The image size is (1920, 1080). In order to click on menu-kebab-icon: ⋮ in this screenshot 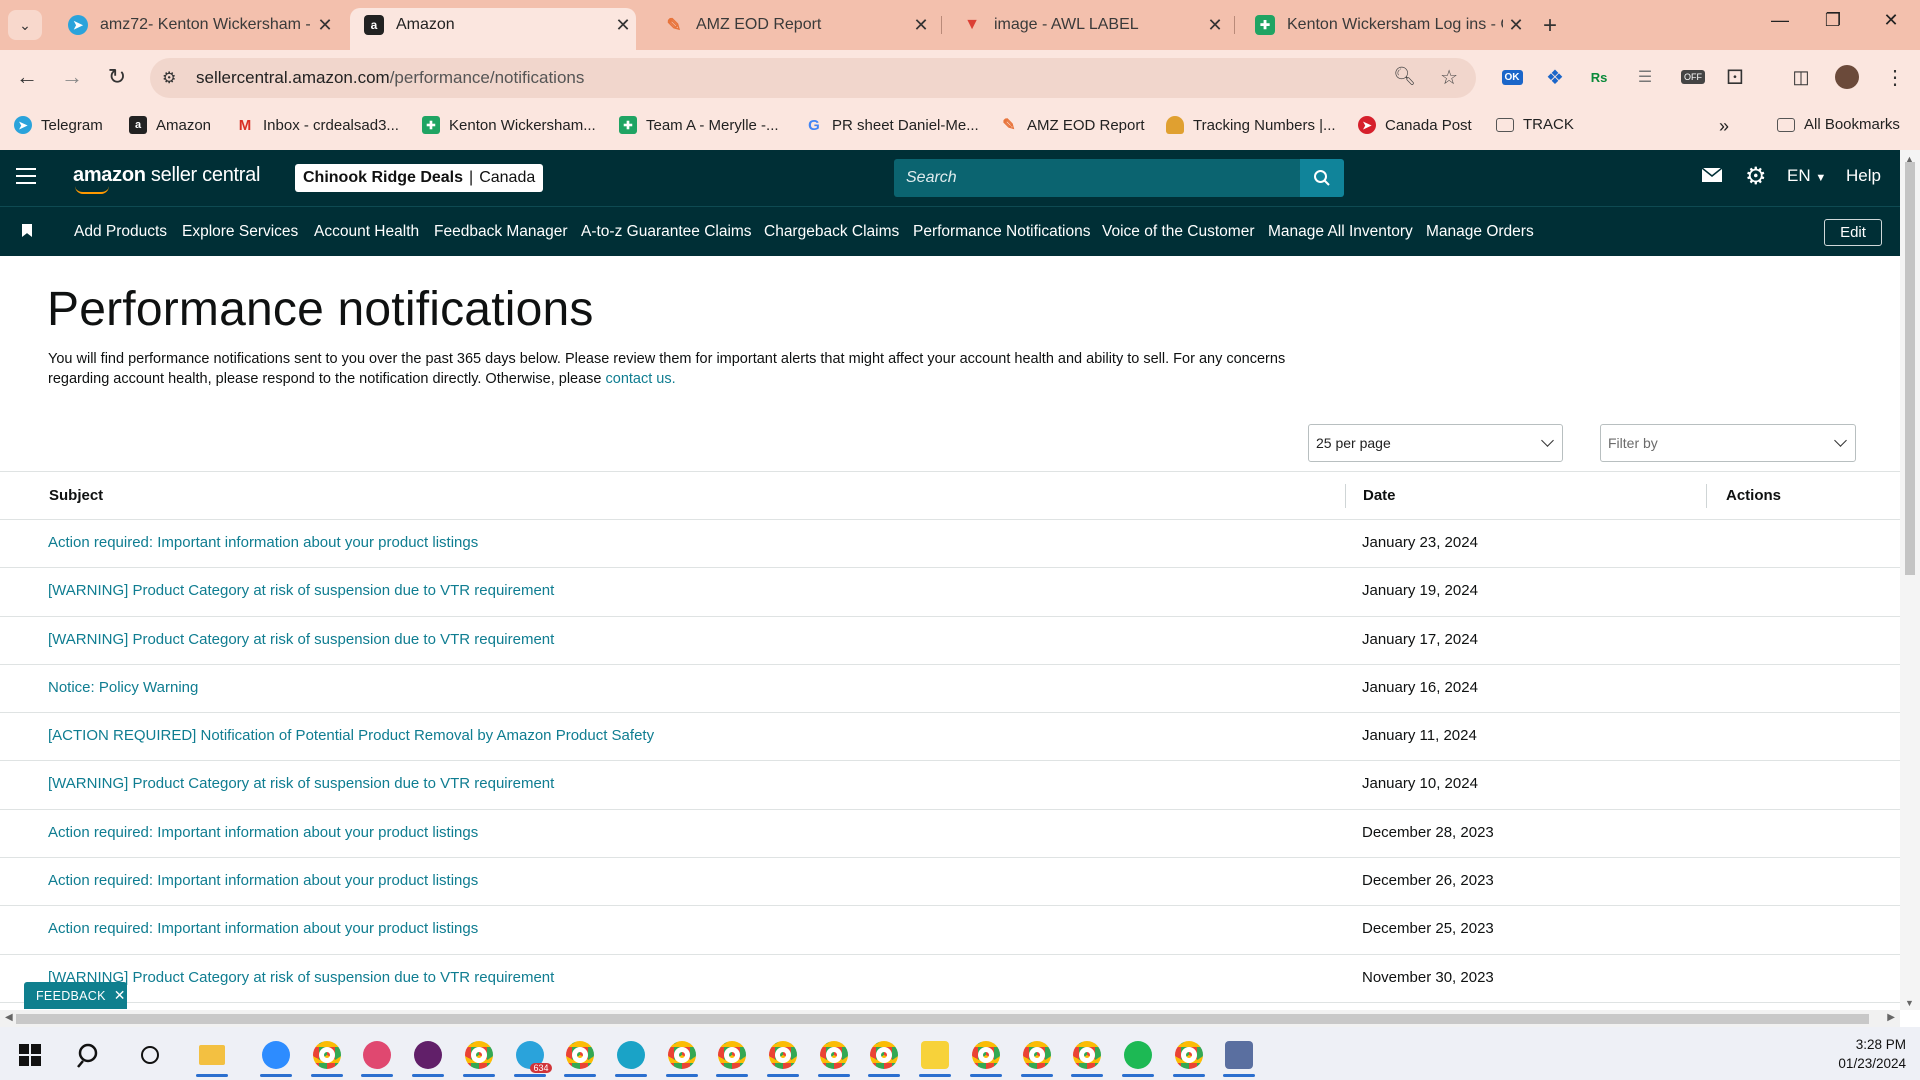, I will do `click(1895, 77)`.